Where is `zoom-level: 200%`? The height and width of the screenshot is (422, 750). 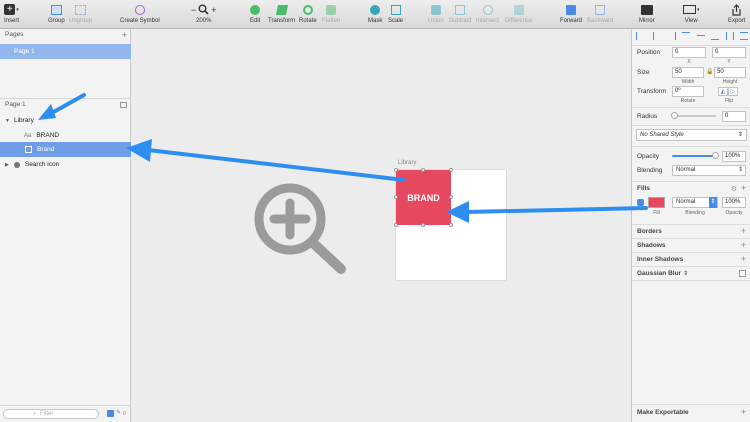 zoom-level: 200% is located at coordinates (204, 21).